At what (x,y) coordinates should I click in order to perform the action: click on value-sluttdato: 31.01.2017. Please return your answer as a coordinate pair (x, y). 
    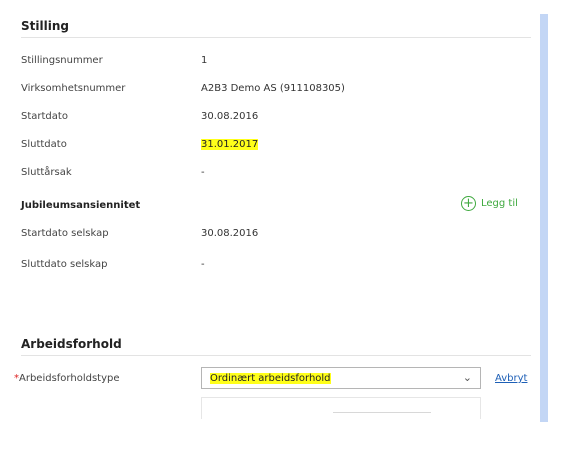
    Looking at the image, I should click on (230, 144).